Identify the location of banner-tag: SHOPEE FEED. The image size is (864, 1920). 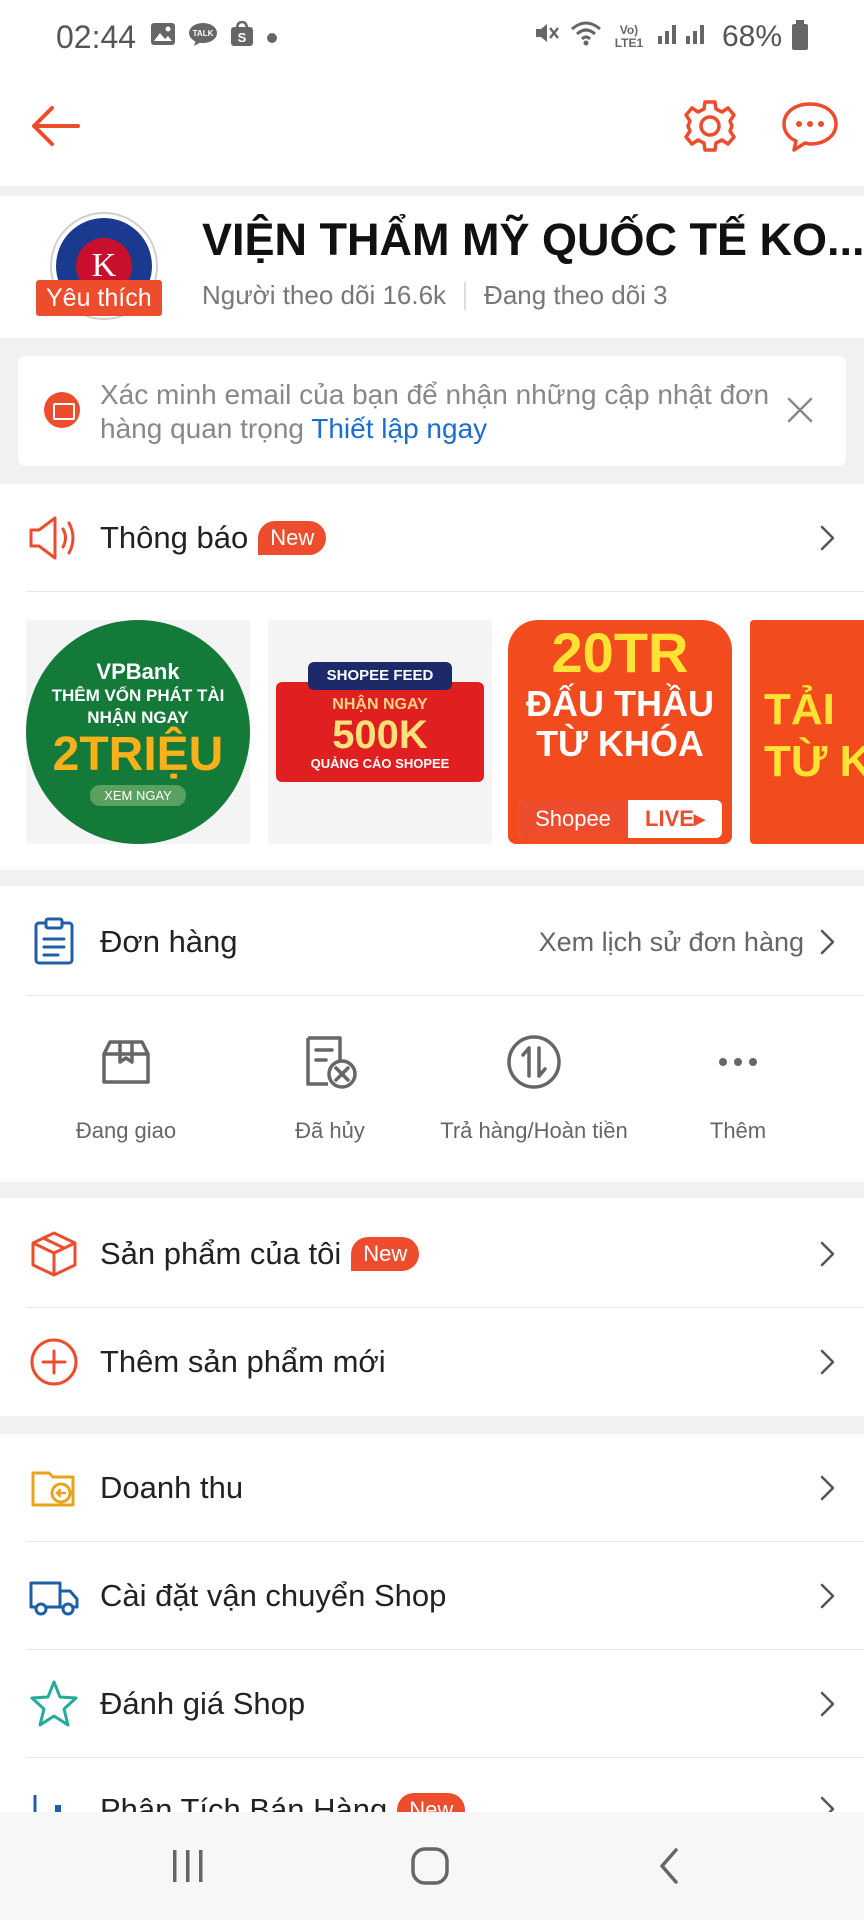
(380, 676).